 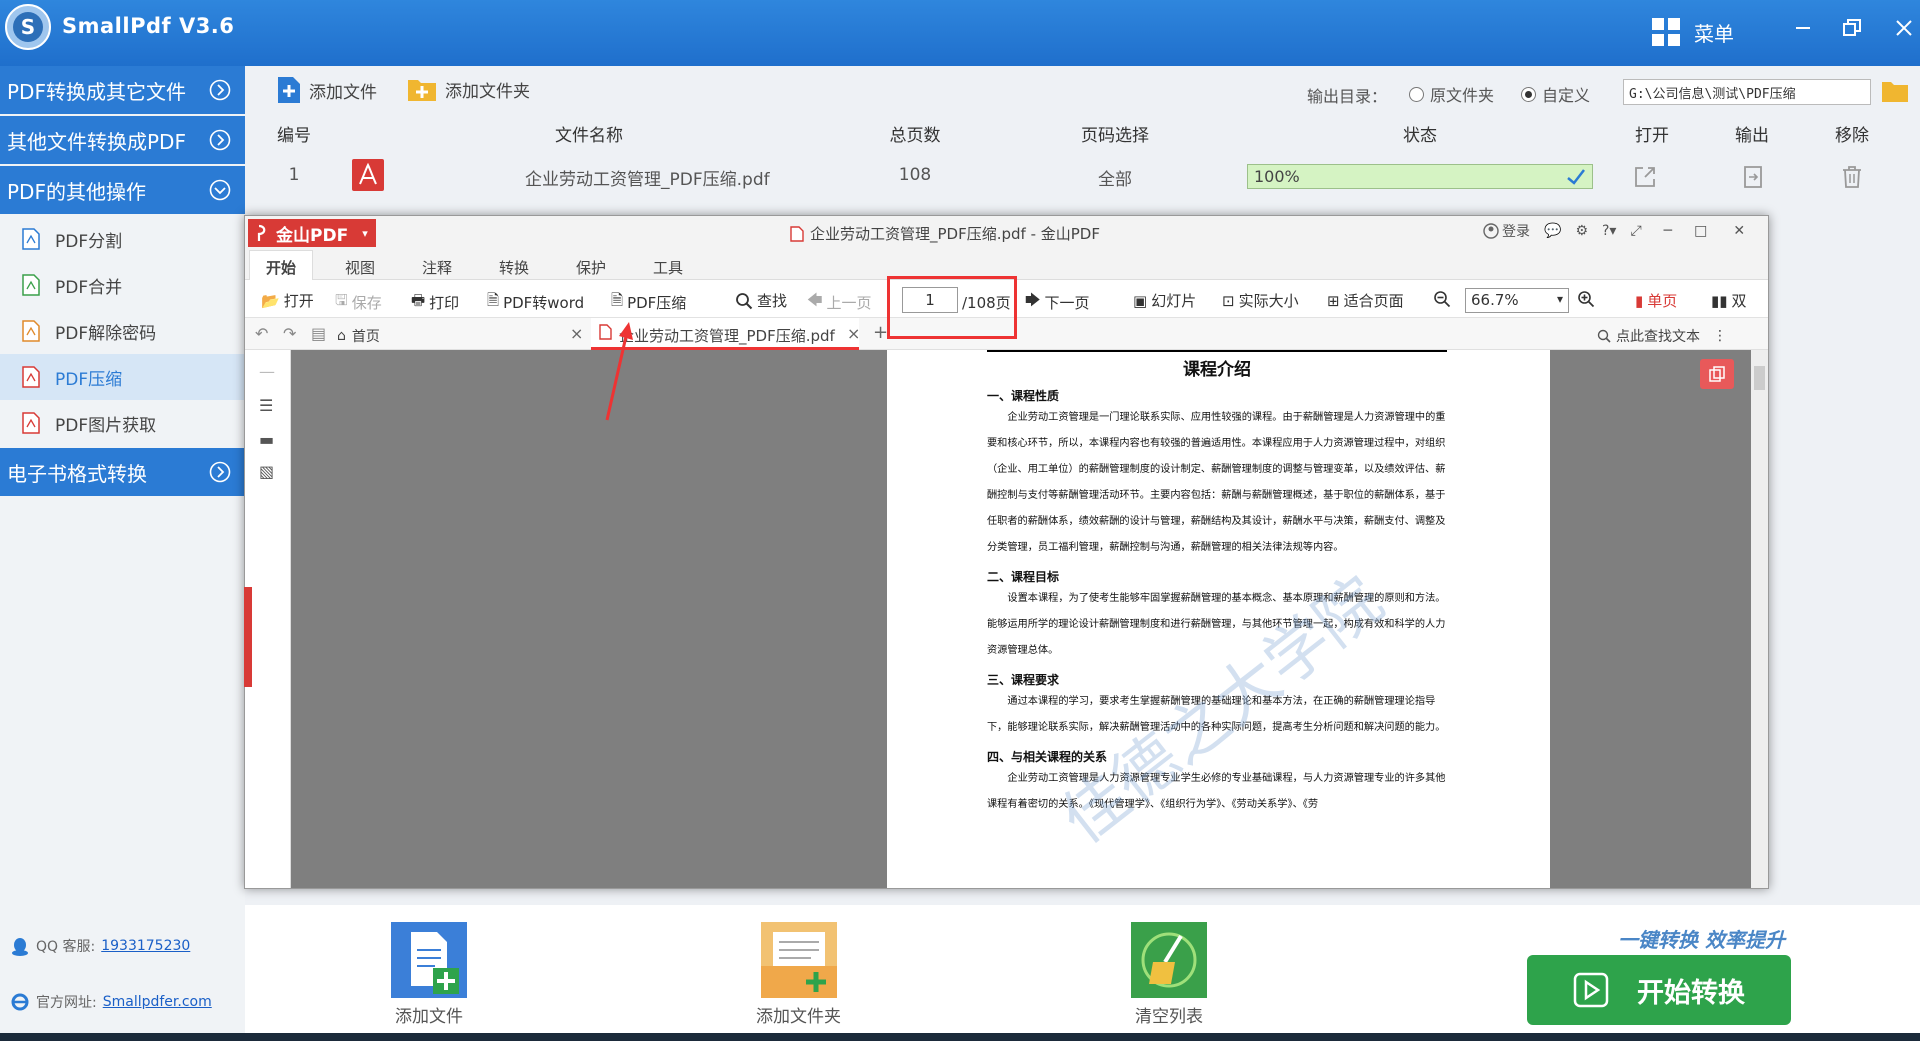 I want to click on compress-icon: 🗎, so click(x=617, y=300).